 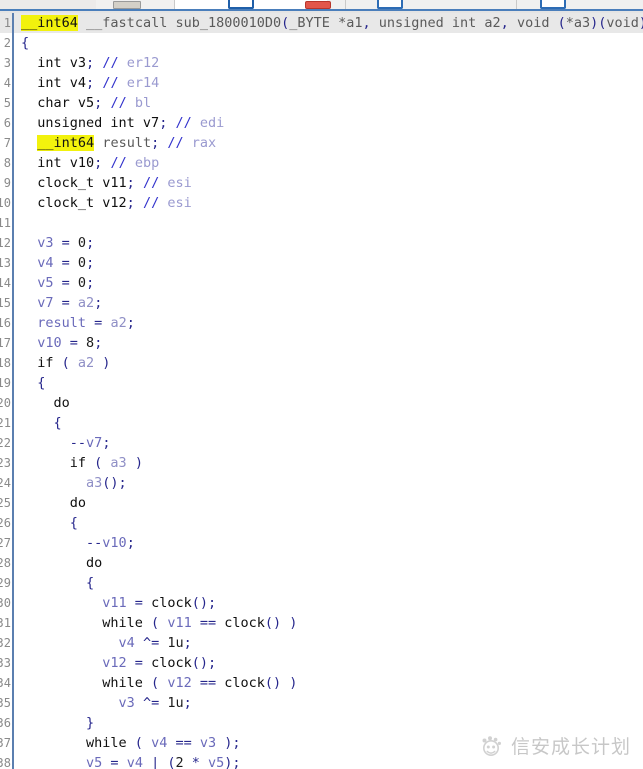 I want to click on code-line: 34 while ( v12 == clock() ), so click(x=321, y=683).